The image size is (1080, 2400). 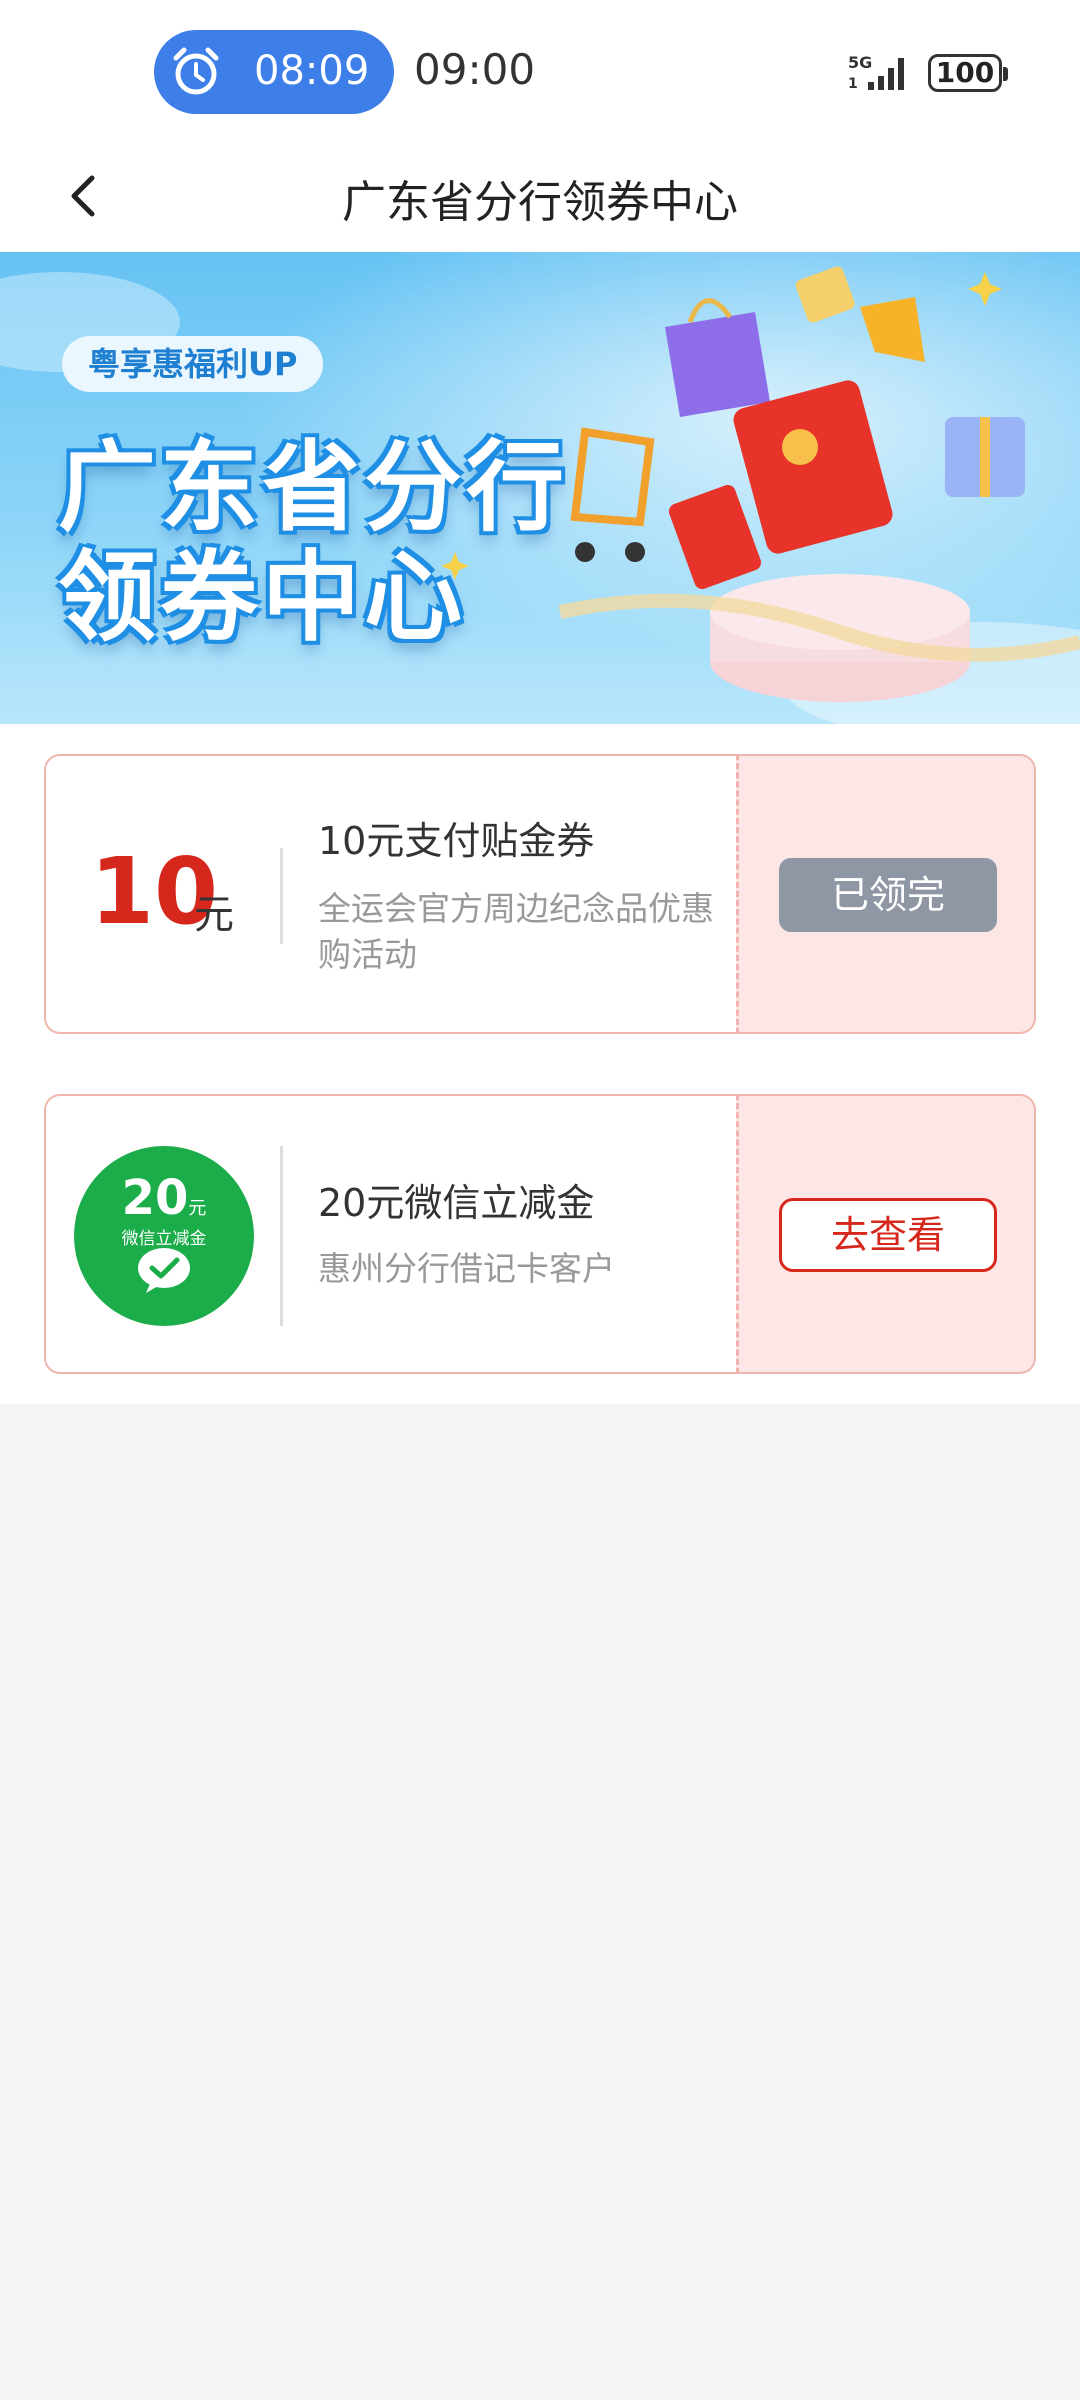 I want to click on coupon-action-area: 去查看, so click(x=886, y=1234).